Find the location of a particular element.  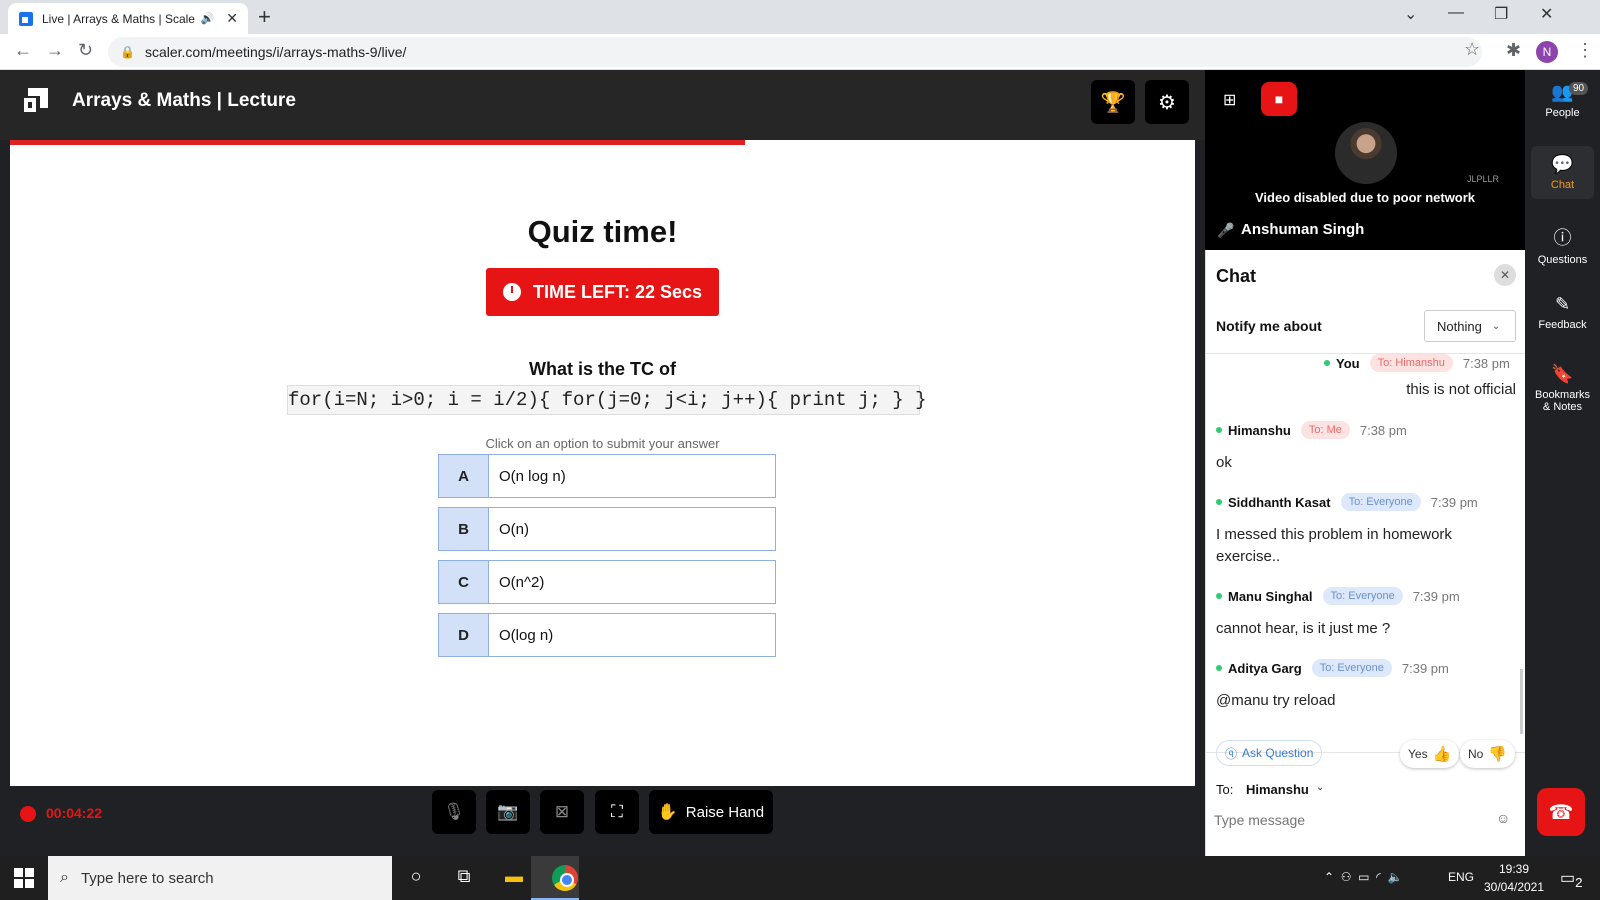

minimize-button: — is located at coordinates (1456, 13).